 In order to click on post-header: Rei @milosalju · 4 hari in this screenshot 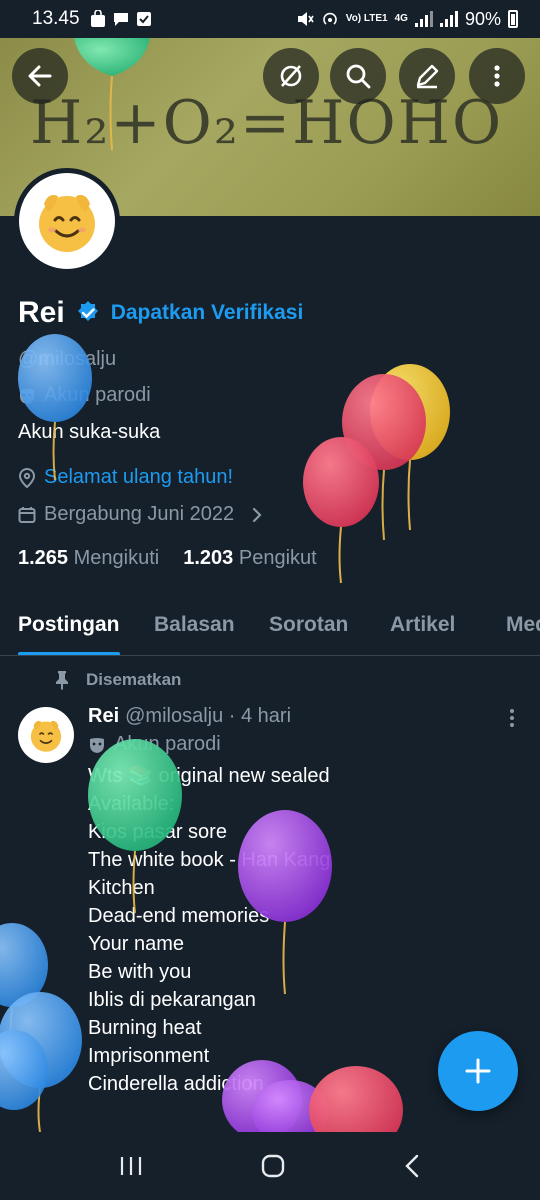, I will do `click(189, 716)`.